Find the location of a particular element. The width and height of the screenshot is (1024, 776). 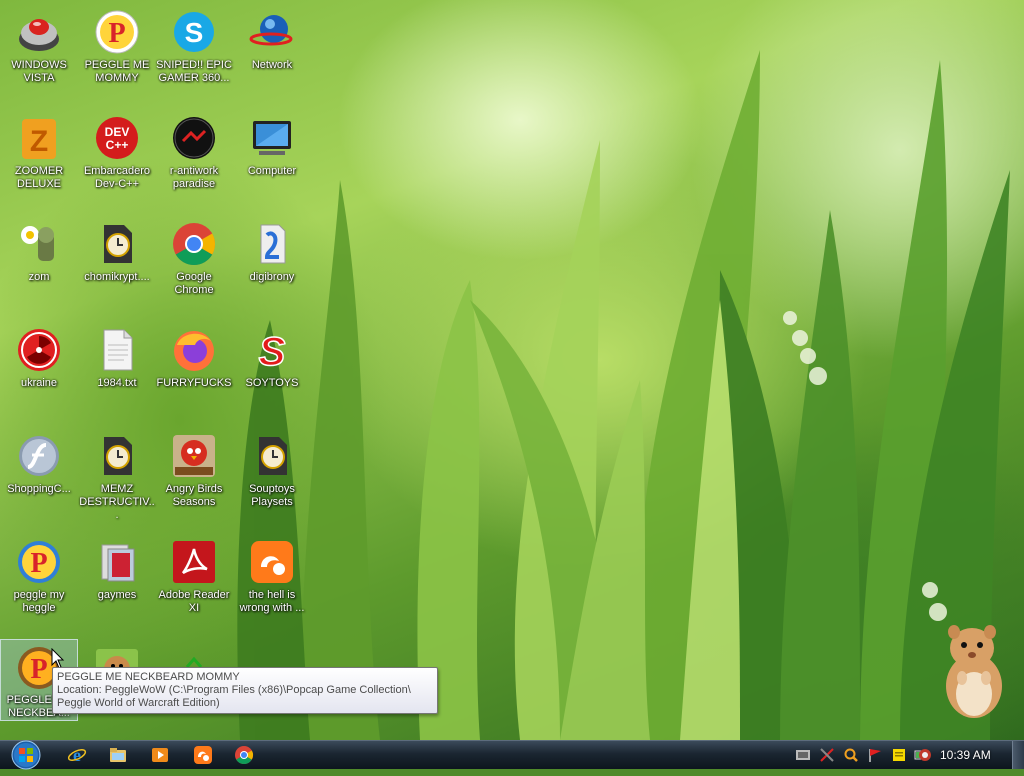

file-explorer-icon is located at coordinates (118, 755).